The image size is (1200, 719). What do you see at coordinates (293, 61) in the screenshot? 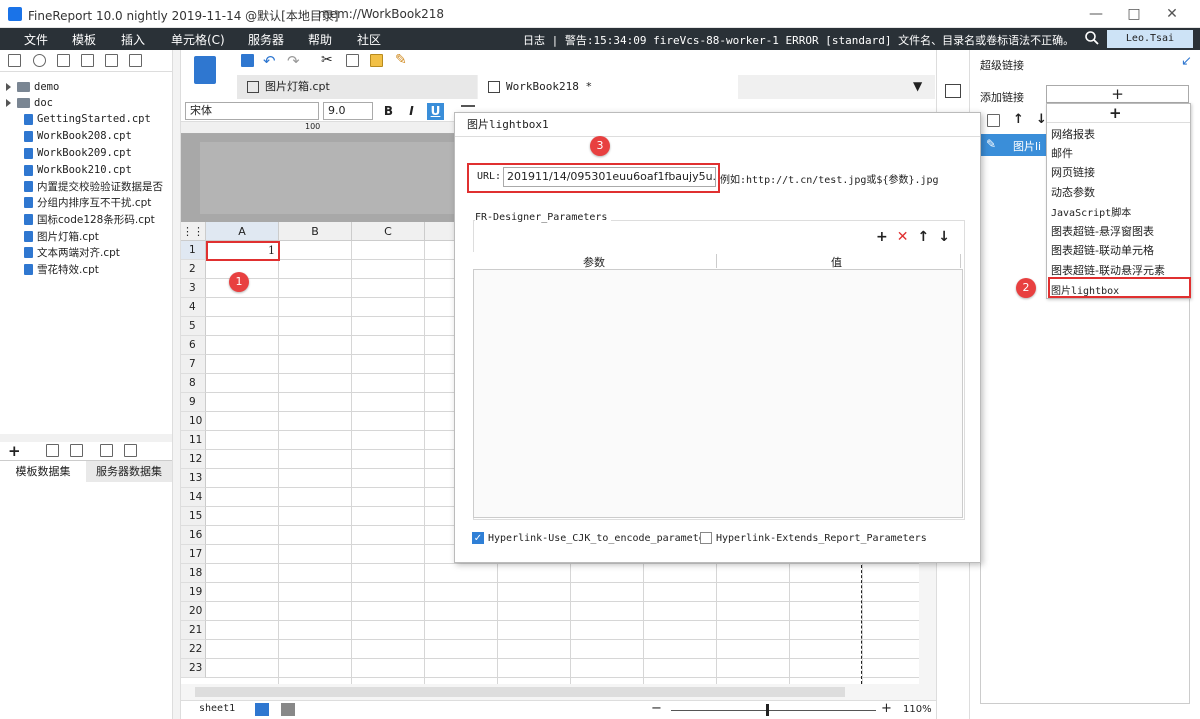
I see `redo-icon: ↷` at bounding box center [293, 61].